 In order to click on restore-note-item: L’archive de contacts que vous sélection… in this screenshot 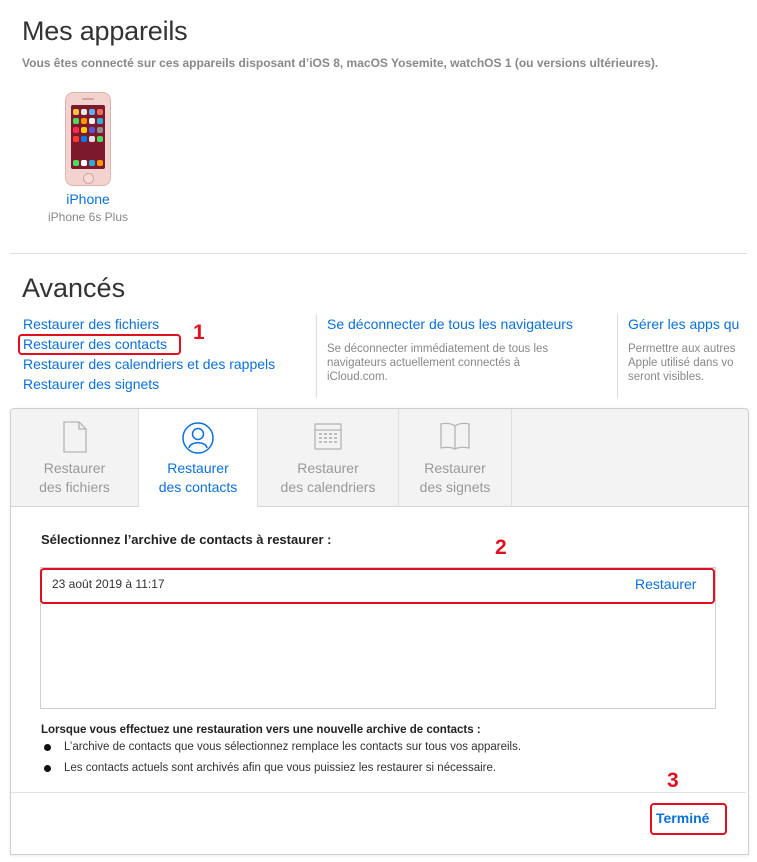, I will do `click(293, 747)`.